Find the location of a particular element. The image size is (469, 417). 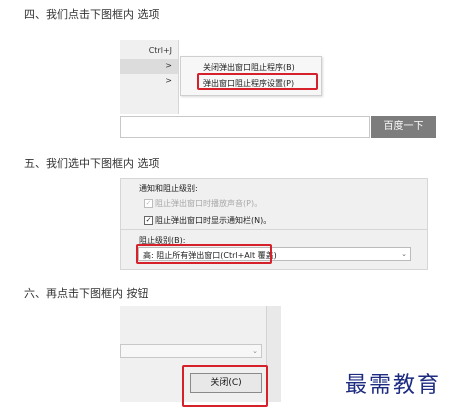

step-5-instruction: 五、我们选中下图框内 选项 is located at coordinates (92, 163).